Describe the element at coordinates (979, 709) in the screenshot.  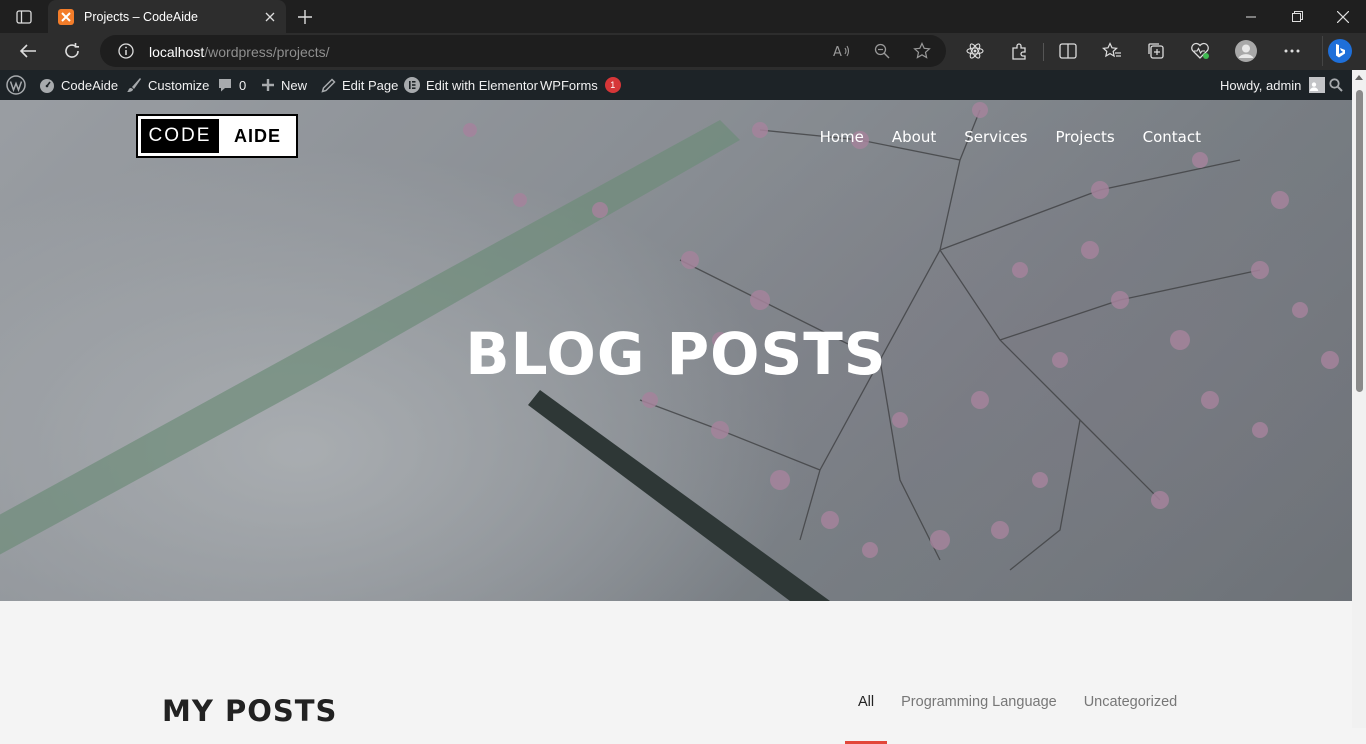
I see `filter-programming-language: Programming Language` at that location.